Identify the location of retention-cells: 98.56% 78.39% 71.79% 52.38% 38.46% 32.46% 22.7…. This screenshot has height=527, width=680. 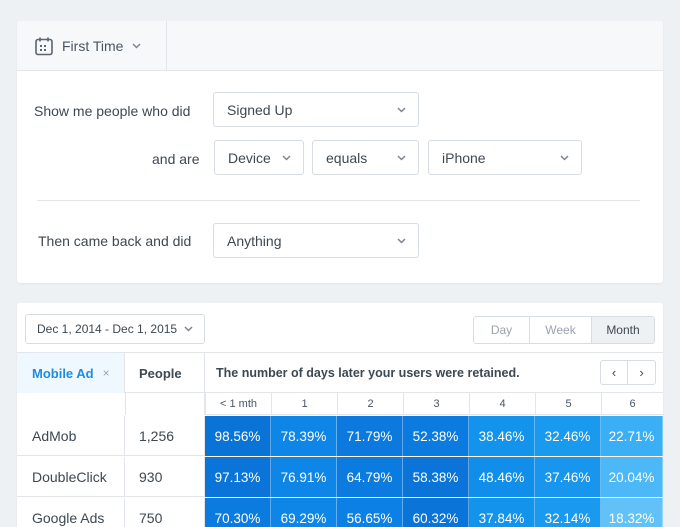
(434, 436).